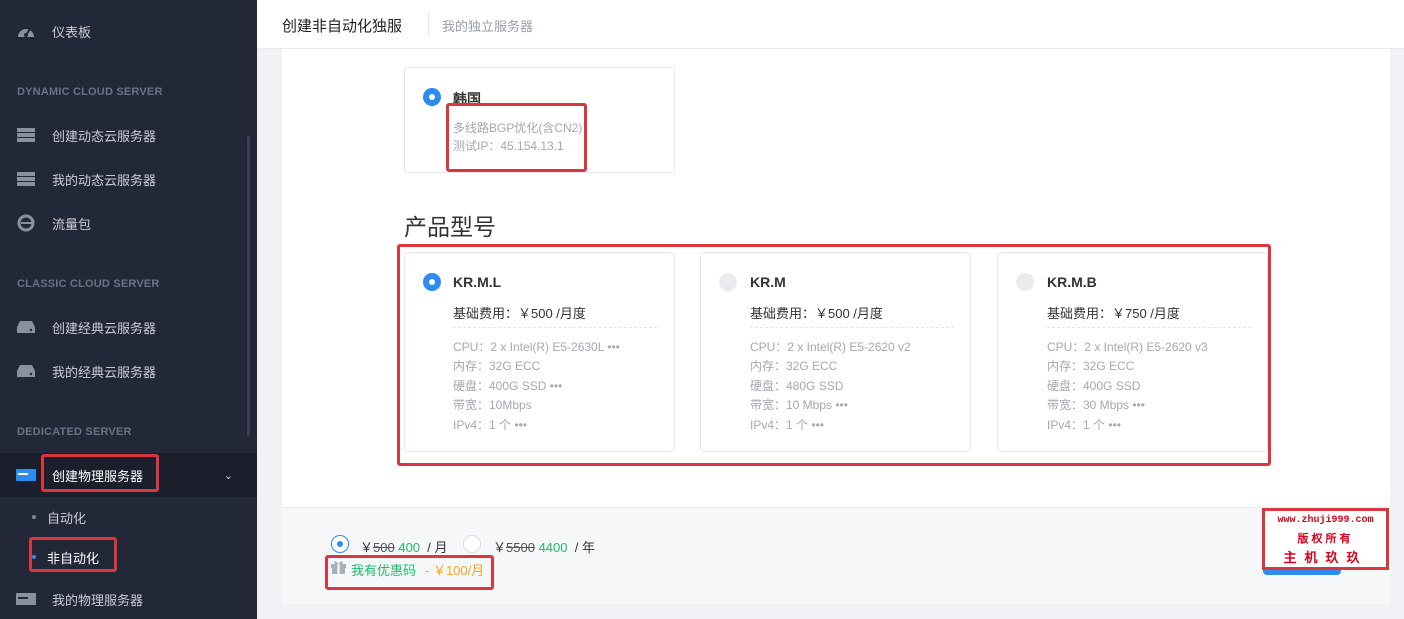  Describe the element at coordinates (1325, 557) in the screenshot. I see `watermark-brand: 主机玖玖` at that location.